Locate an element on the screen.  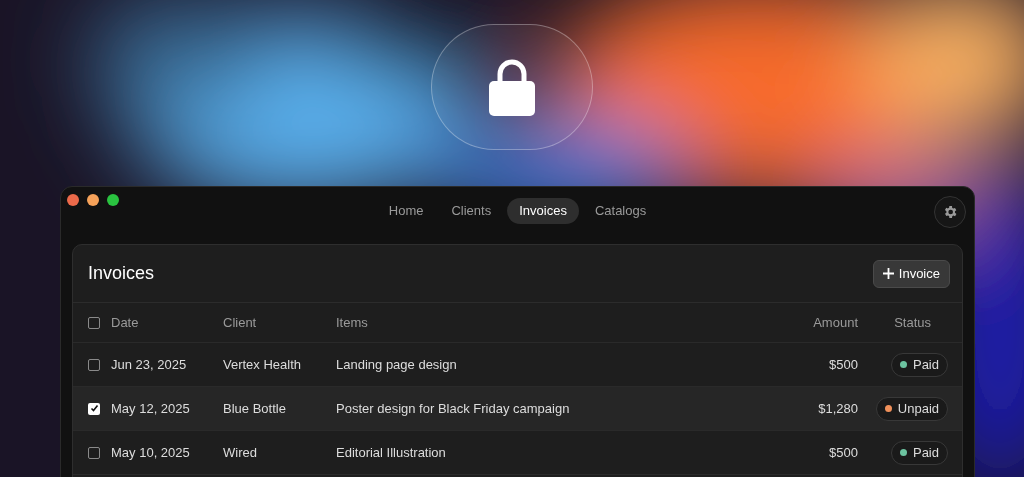
column-header: Client is located at coordinates (240, 322).